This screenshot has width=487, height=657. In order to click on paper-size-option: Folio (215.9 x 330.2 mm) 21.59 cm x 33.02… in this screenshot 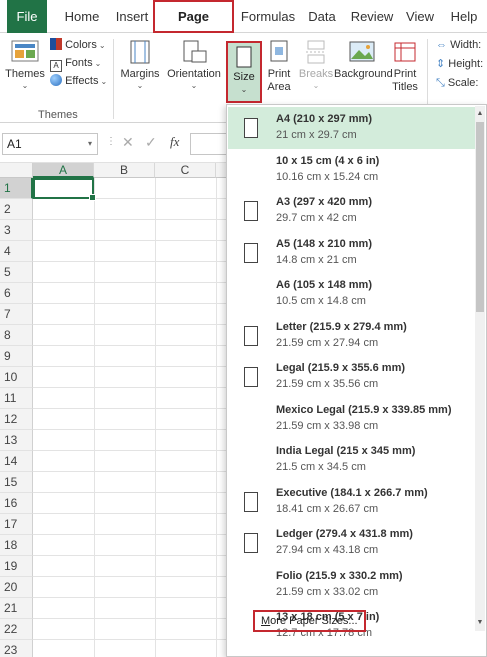, I will do `click(352, 585)`.